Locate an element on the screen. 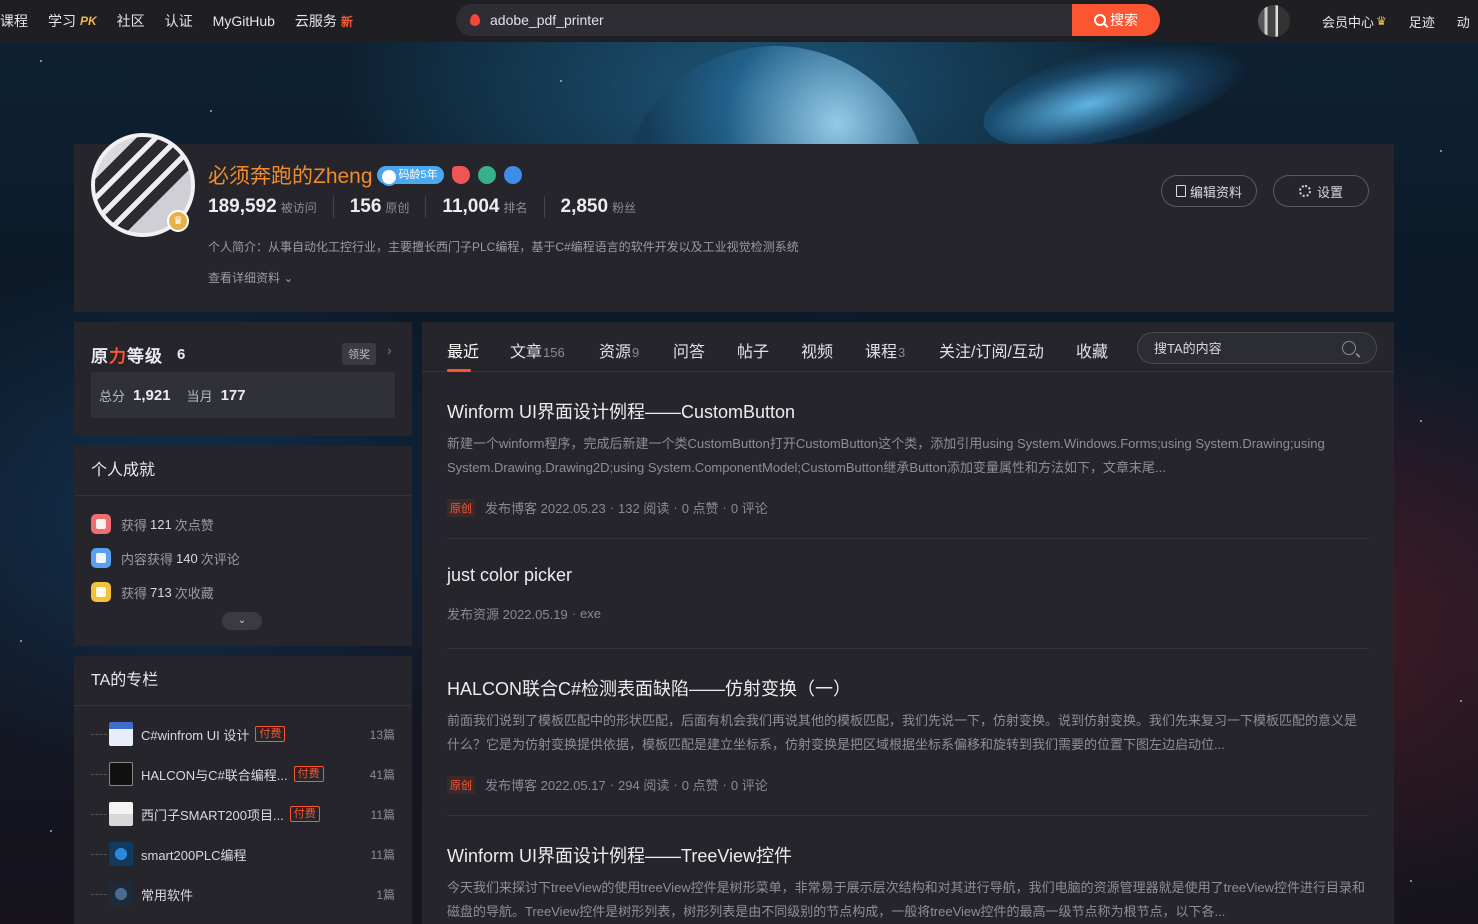 The image size is (1478, 924). tab-qa: 问答 is located at coordinates (689, 350).